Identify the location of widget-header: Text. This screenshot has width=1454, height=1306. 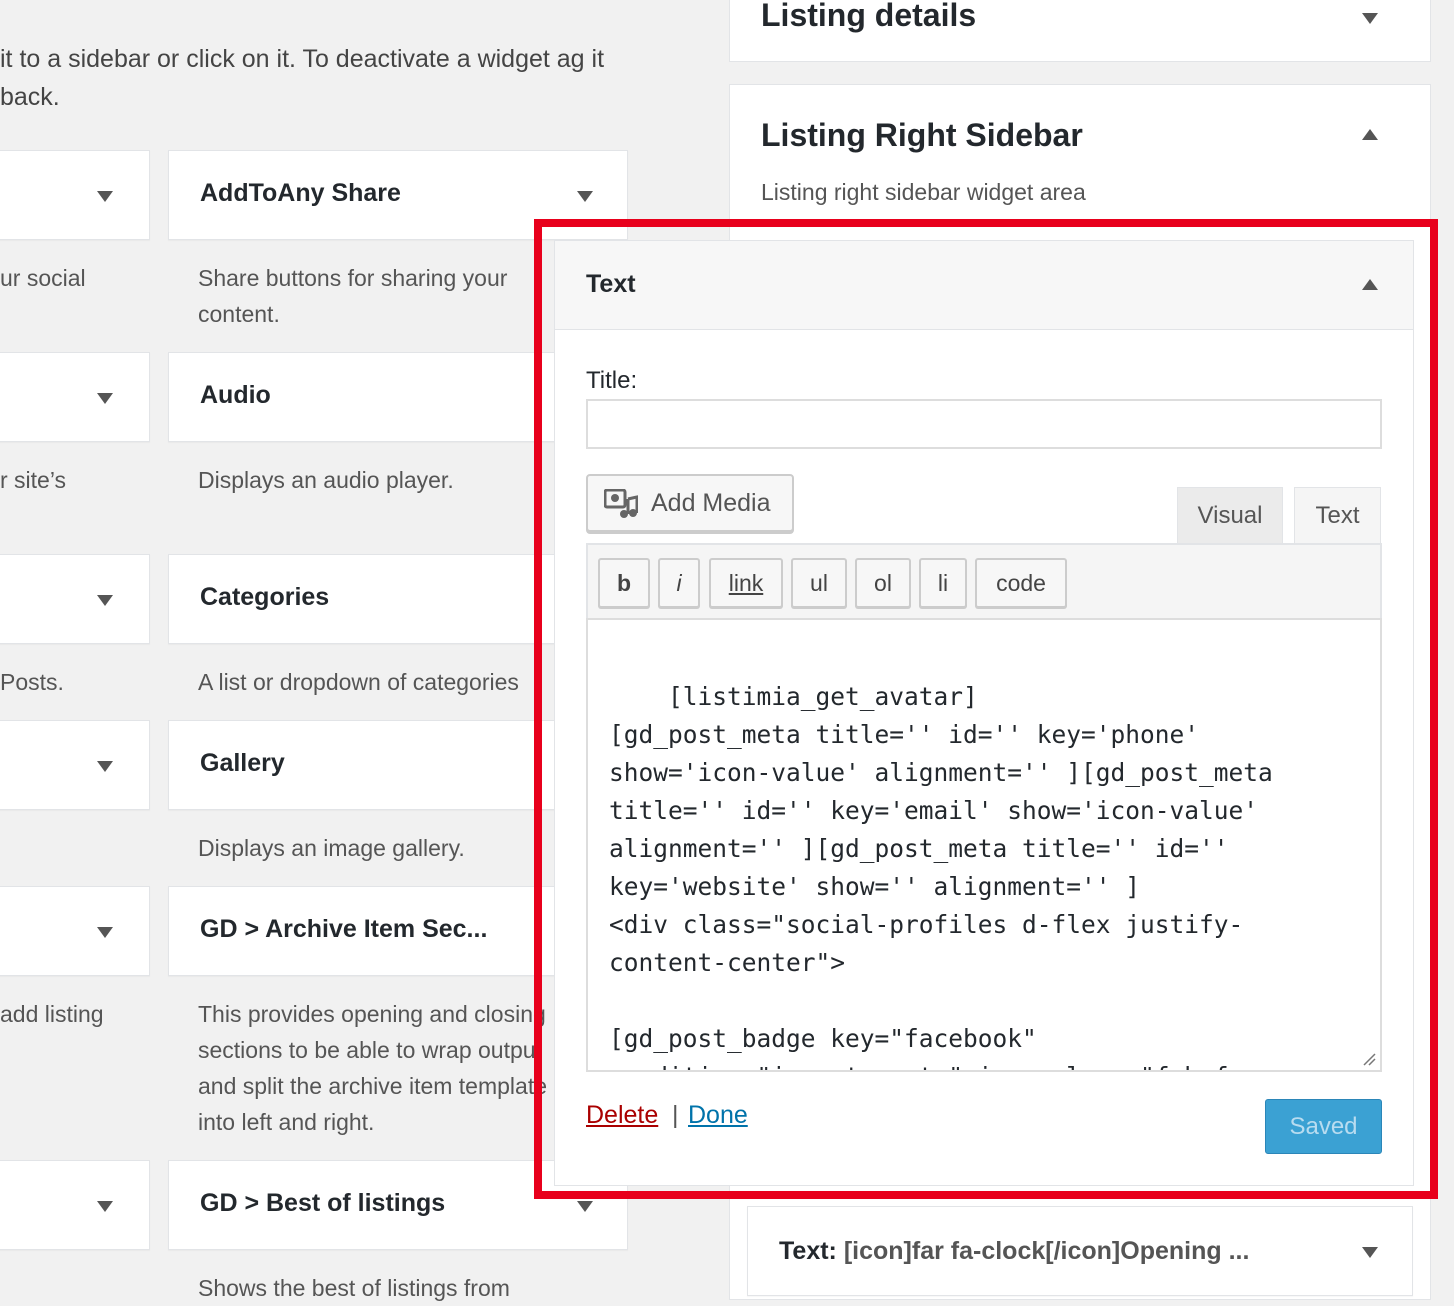
(984, 285).